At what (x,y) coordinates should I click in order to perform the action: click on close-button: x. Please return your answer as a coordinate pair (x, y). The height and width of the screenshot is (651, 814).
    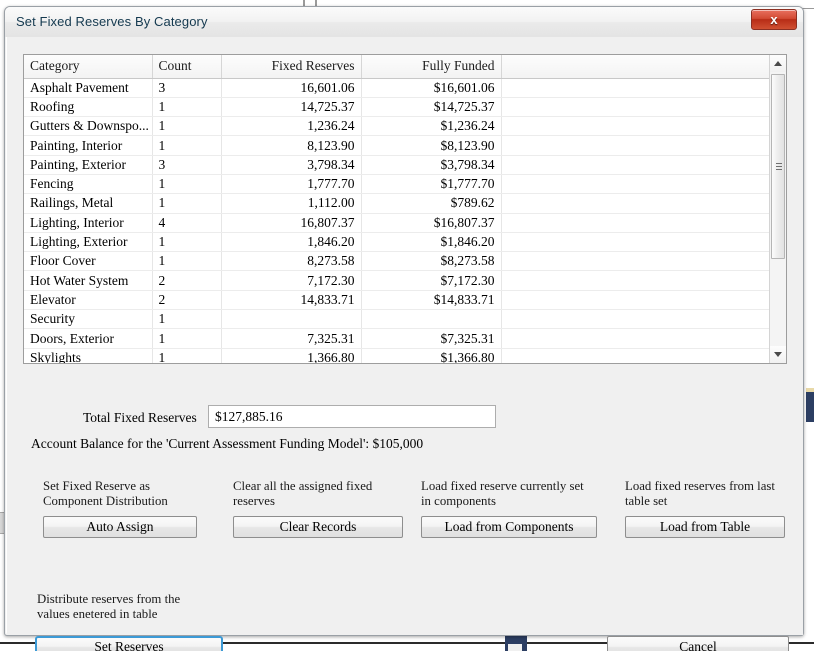
    Looking at the image, I should click on (774, 19).